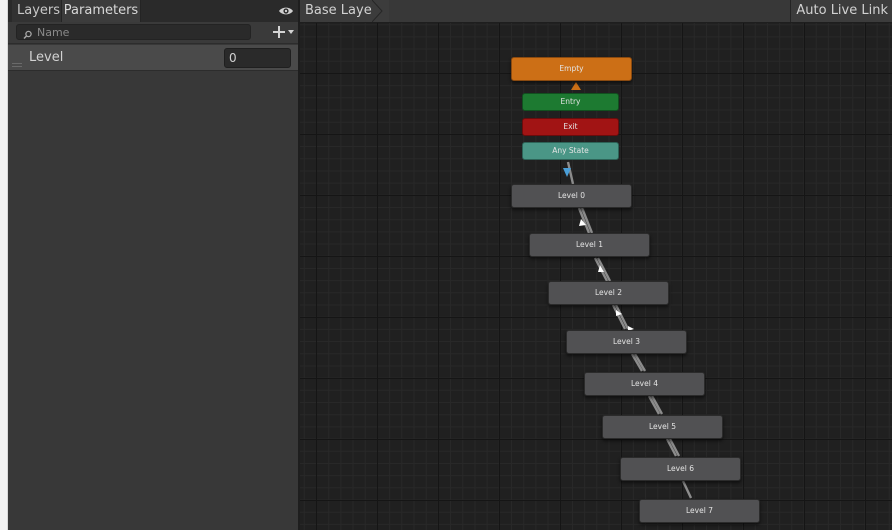  What do you see at coordinates (571, 196) in the screenshot?
I see `state-level-0: Level 0` at bounding box center [571, 196].